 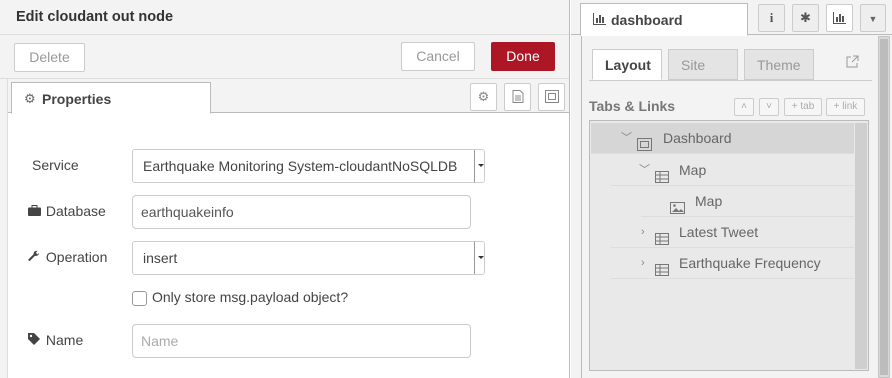 What do you see at coordinates (301, 341) in the screenshot?
I see `name-input: Name` at bounding box center [301, 341].